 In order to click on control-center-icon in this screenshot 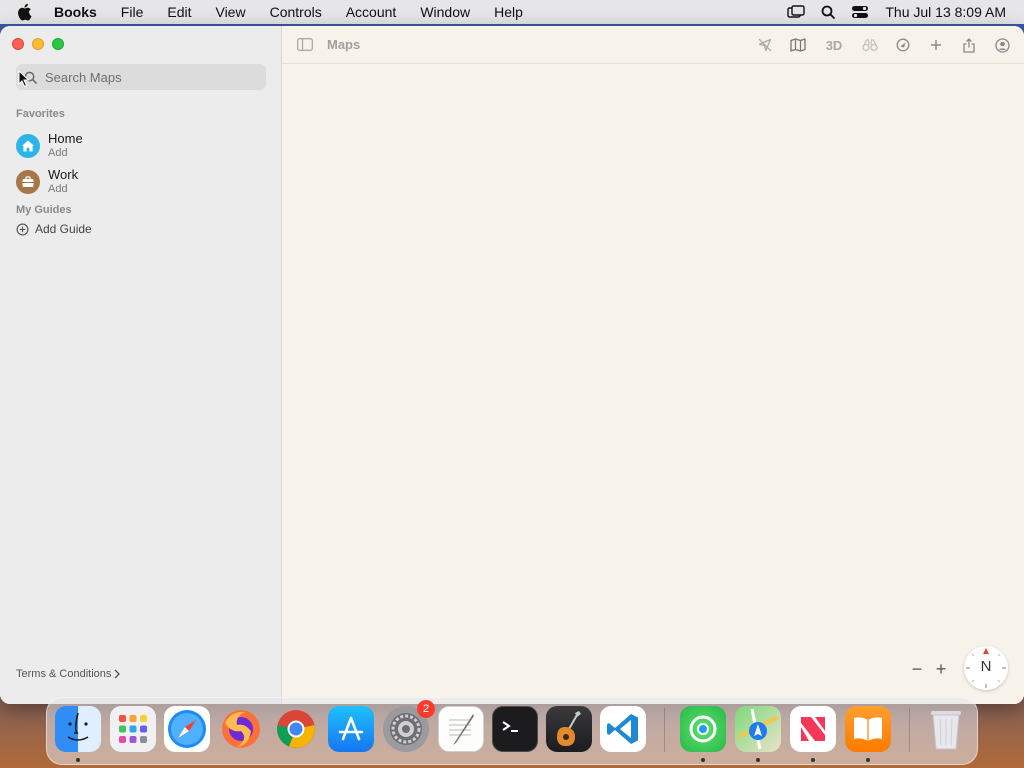, I will do `click(860, 12)`.